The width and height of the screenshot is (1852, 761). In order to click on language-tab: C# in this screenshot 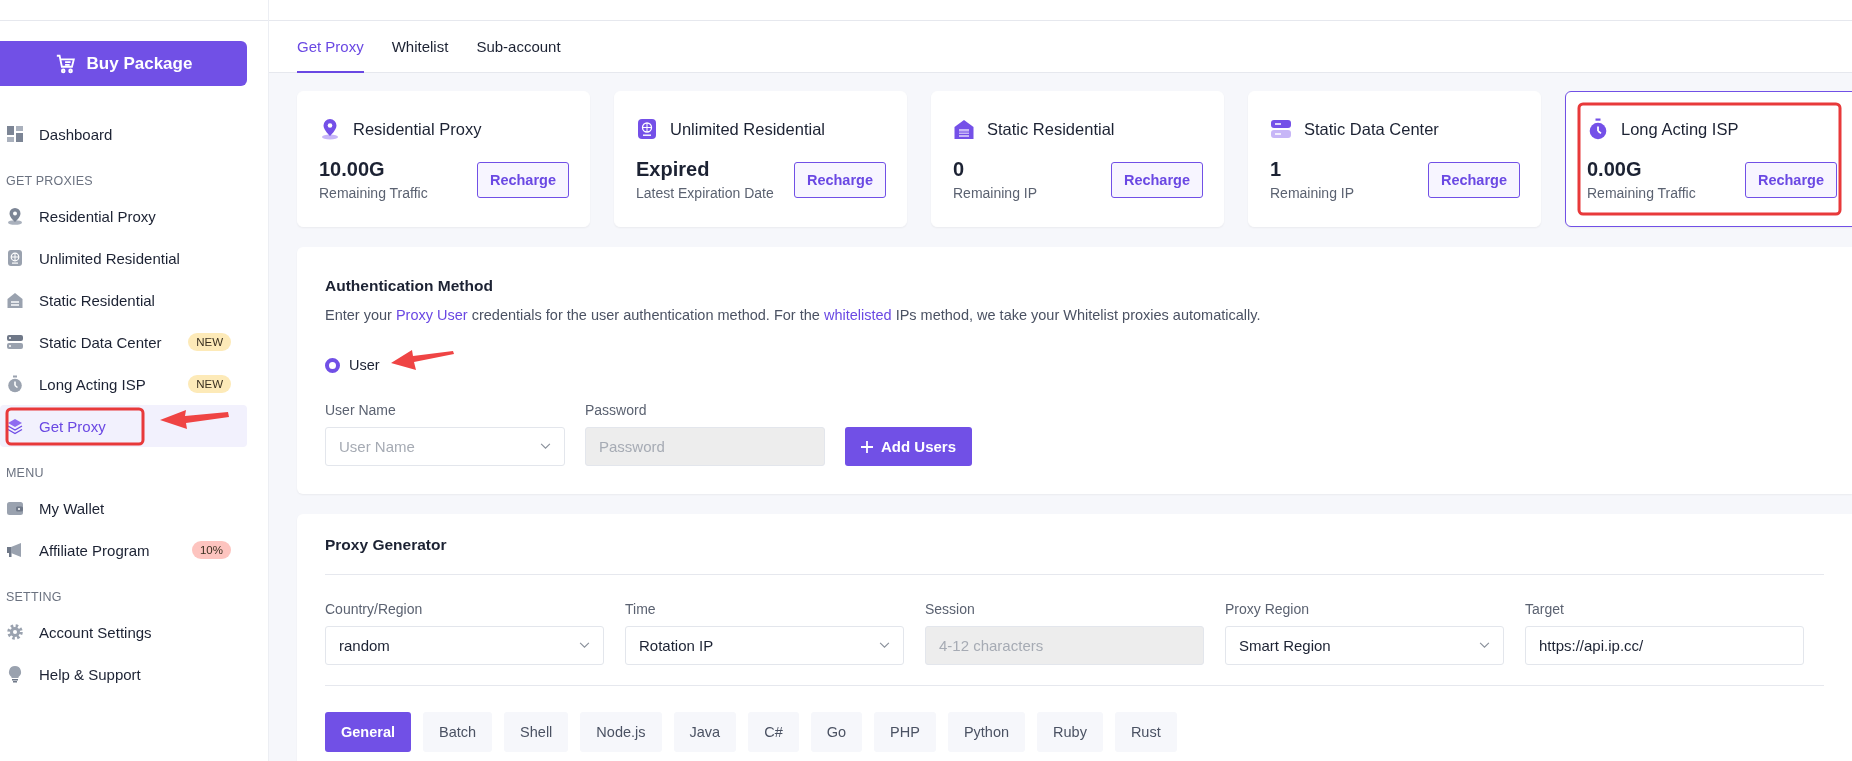, I will do `click(773, 732)`.